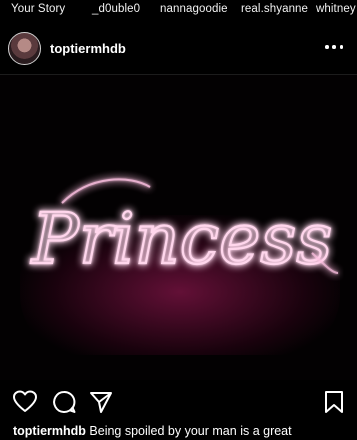 The width and height of the screenshot is (357, 440). Describe the element at coordinates (88, 48) in the screenshot. I see `post-username: toptiermhdb` at that location.